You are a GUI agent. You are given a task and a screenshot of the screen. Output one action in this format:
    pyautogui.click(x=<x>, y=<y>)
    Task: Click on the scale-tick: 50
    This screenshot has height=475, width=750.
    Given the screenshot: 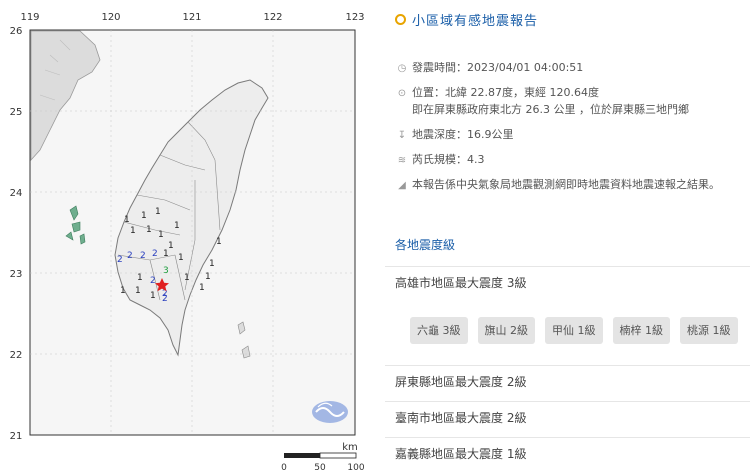 What is the action you would take?
    pyautogui.click(x=320, y=468)
    